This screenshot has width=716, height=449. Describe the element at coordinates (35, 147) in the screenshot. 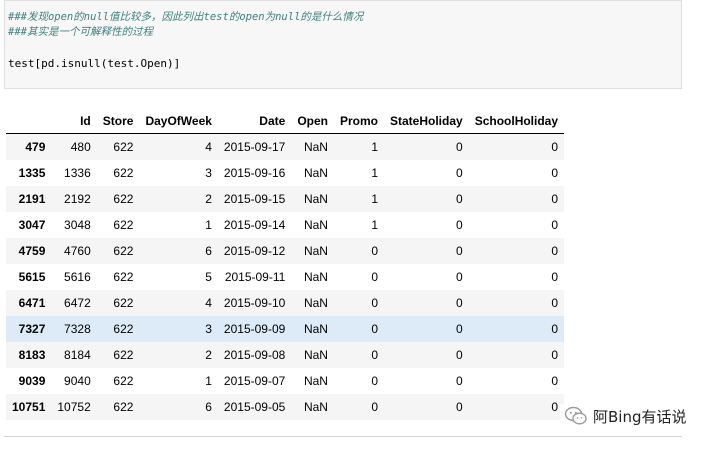

I see `row-index: 479` at that location.